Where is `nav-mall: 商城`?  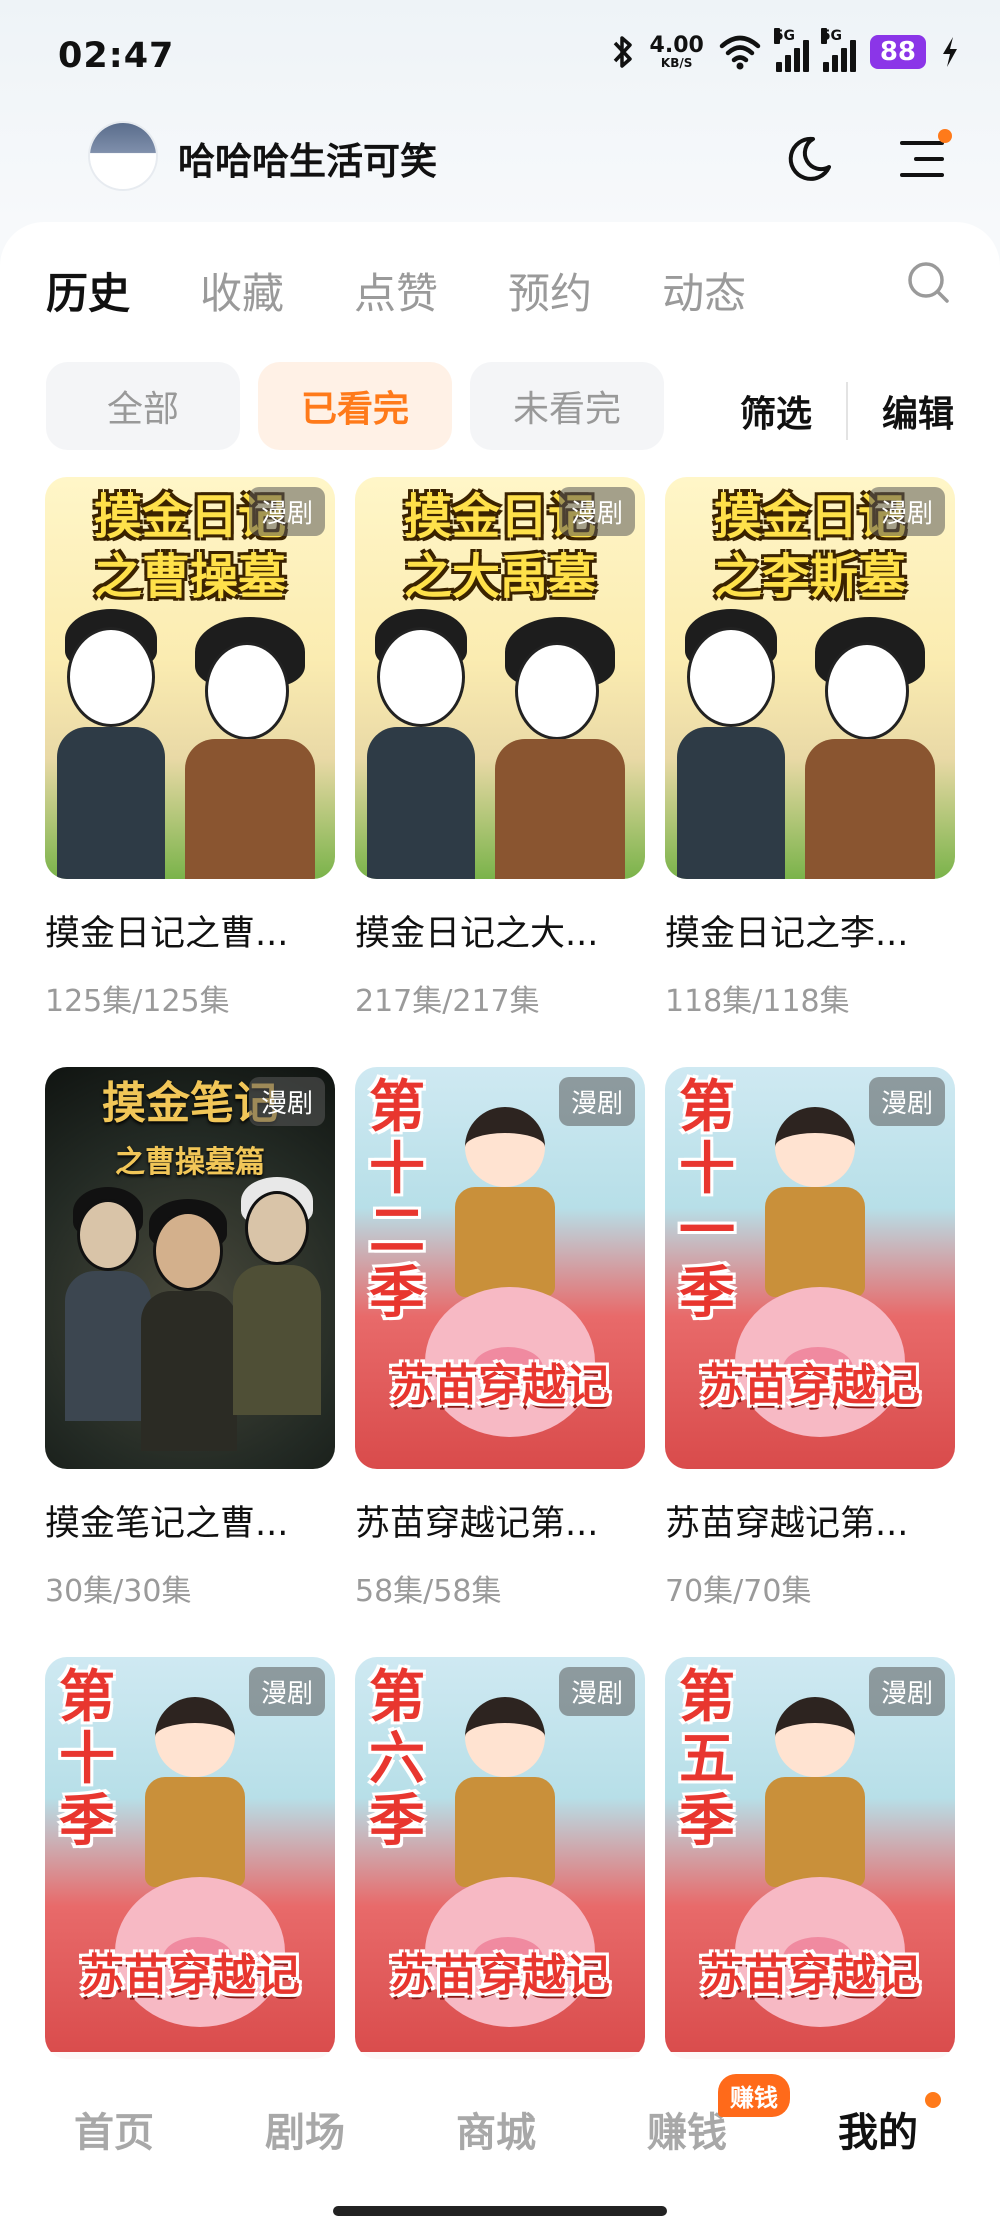
nav-mall: 商城 is located at coordinates (496, 2129).